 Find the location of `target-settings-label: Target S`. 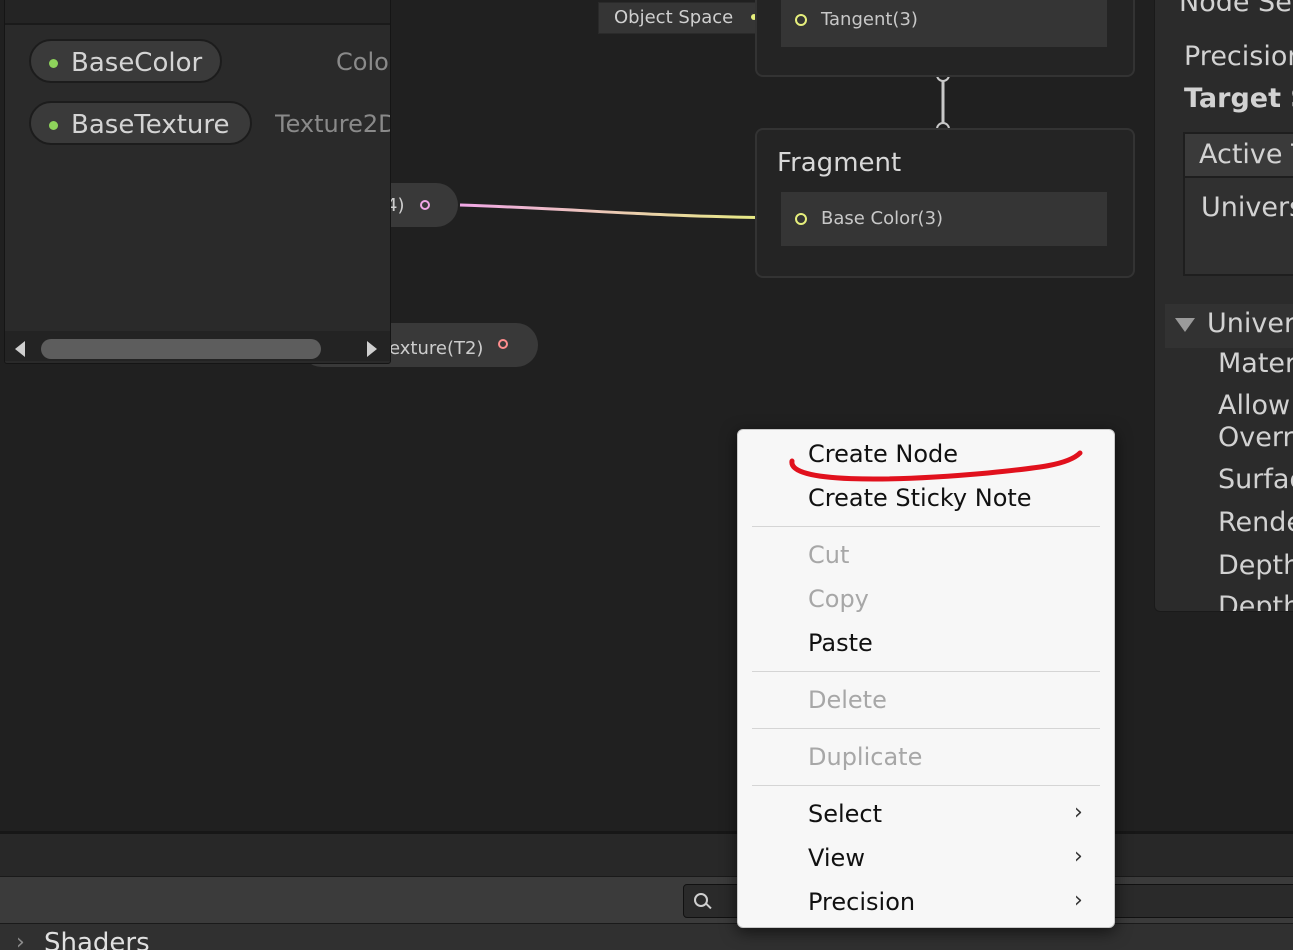

target-settings-label: Target S is located at coordinates (1238, 98).